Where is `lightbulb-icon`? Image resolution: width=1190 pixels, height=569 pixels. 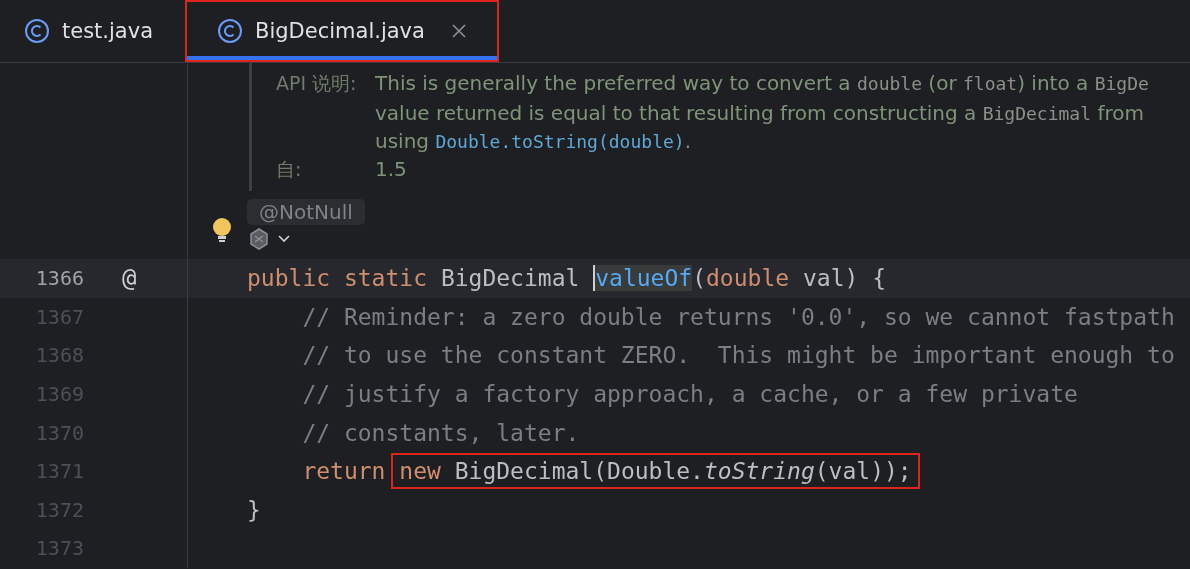 lightbulb-icon is located at coordinates (222, 231).